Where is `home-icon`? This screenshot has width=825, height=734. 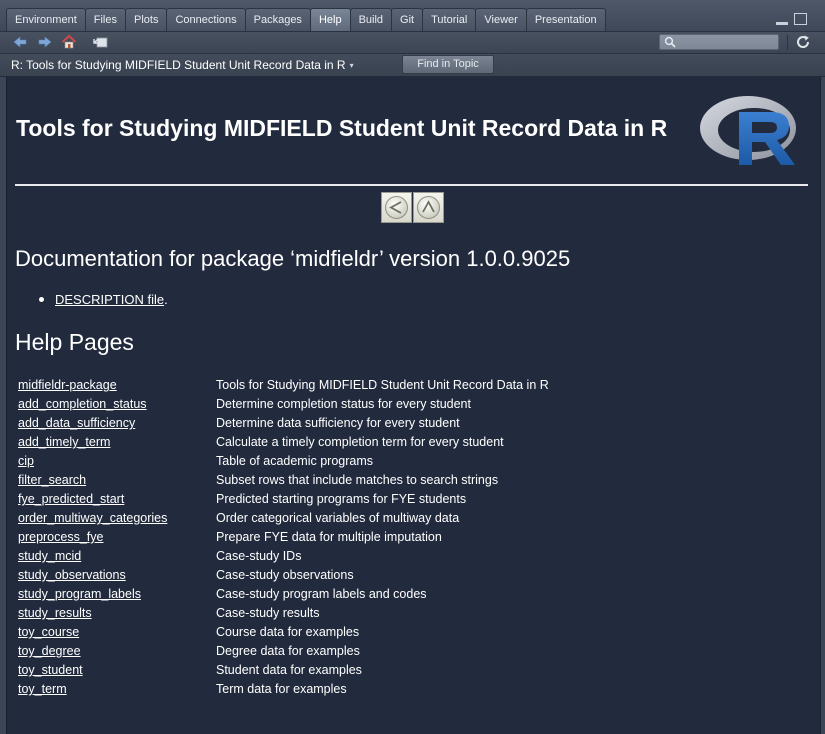 home-icon is located at coordinates (69, 42).